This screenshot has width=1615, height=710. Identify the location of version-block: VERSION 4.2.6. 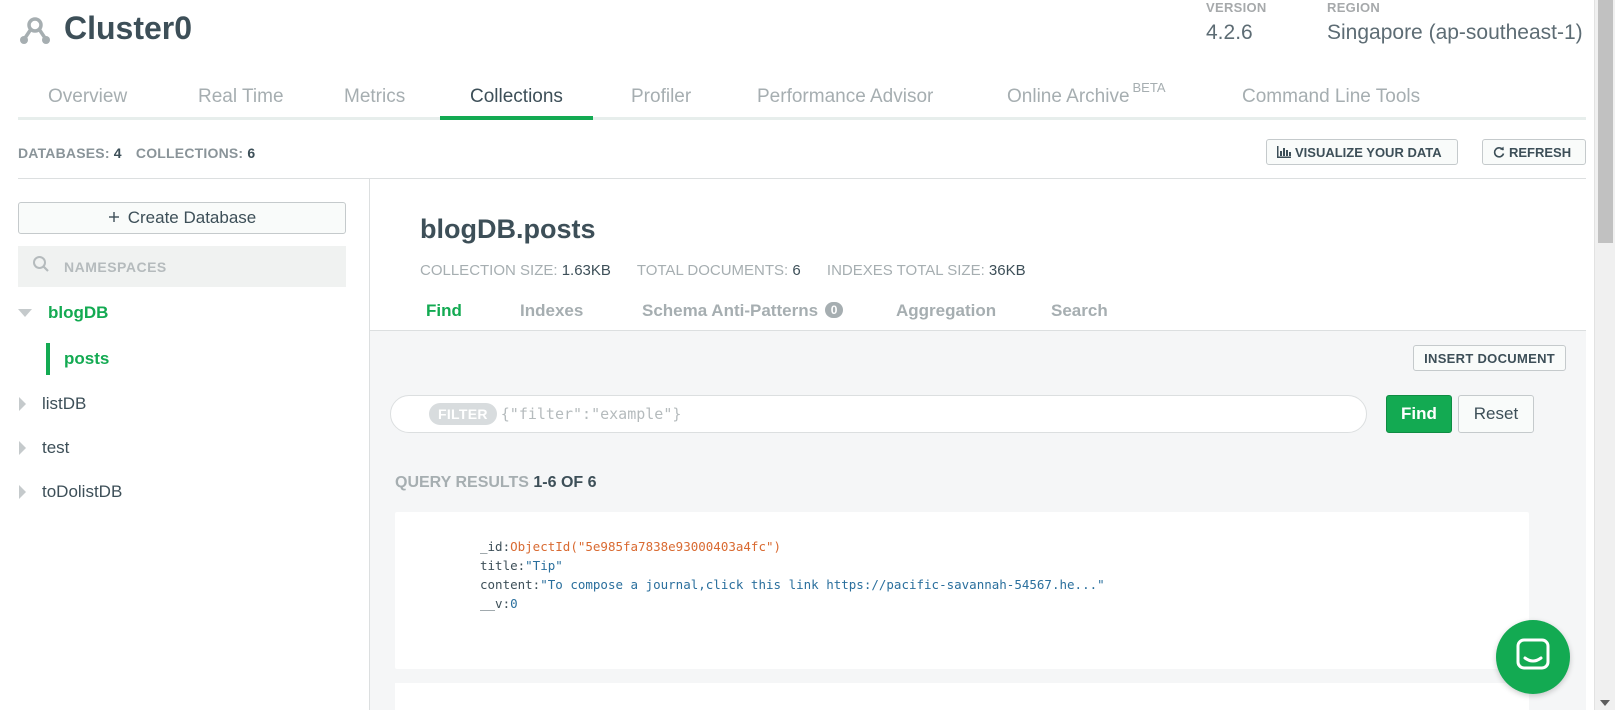
(1236, 22).